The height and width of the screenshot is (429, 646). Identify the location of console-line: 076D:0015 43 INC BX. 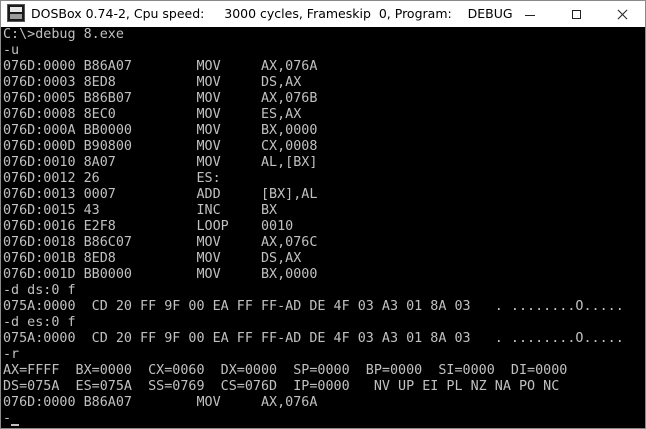
(140, 210).